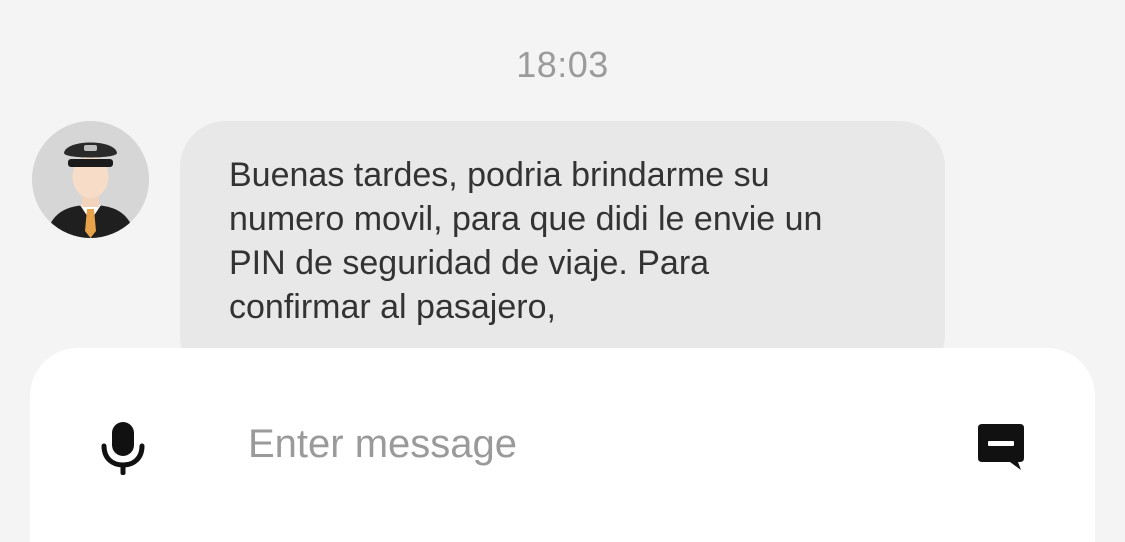 The height and width of the screenshot is (542, 1125). I want to click on driver-avatar-icon, so click(90, 179).